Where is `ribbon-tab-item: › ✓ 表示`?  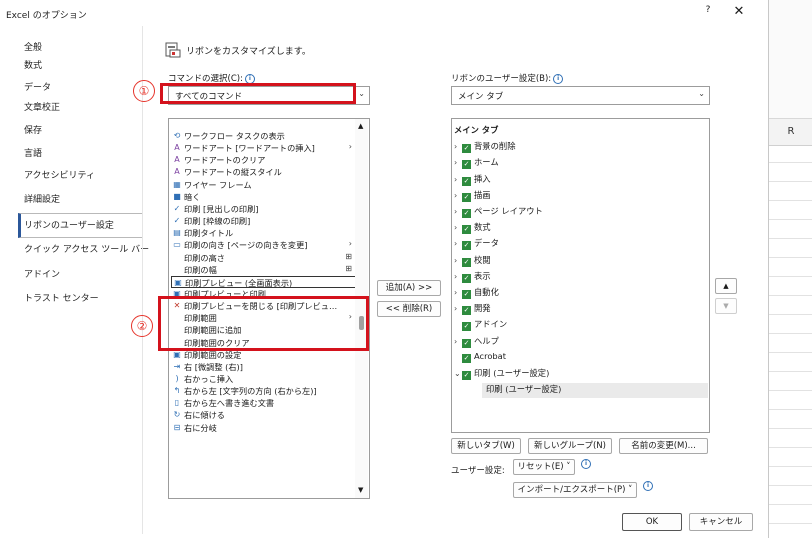 ribbon-tab-item: › ✓ 表示 is located at coordinates (472, 277).